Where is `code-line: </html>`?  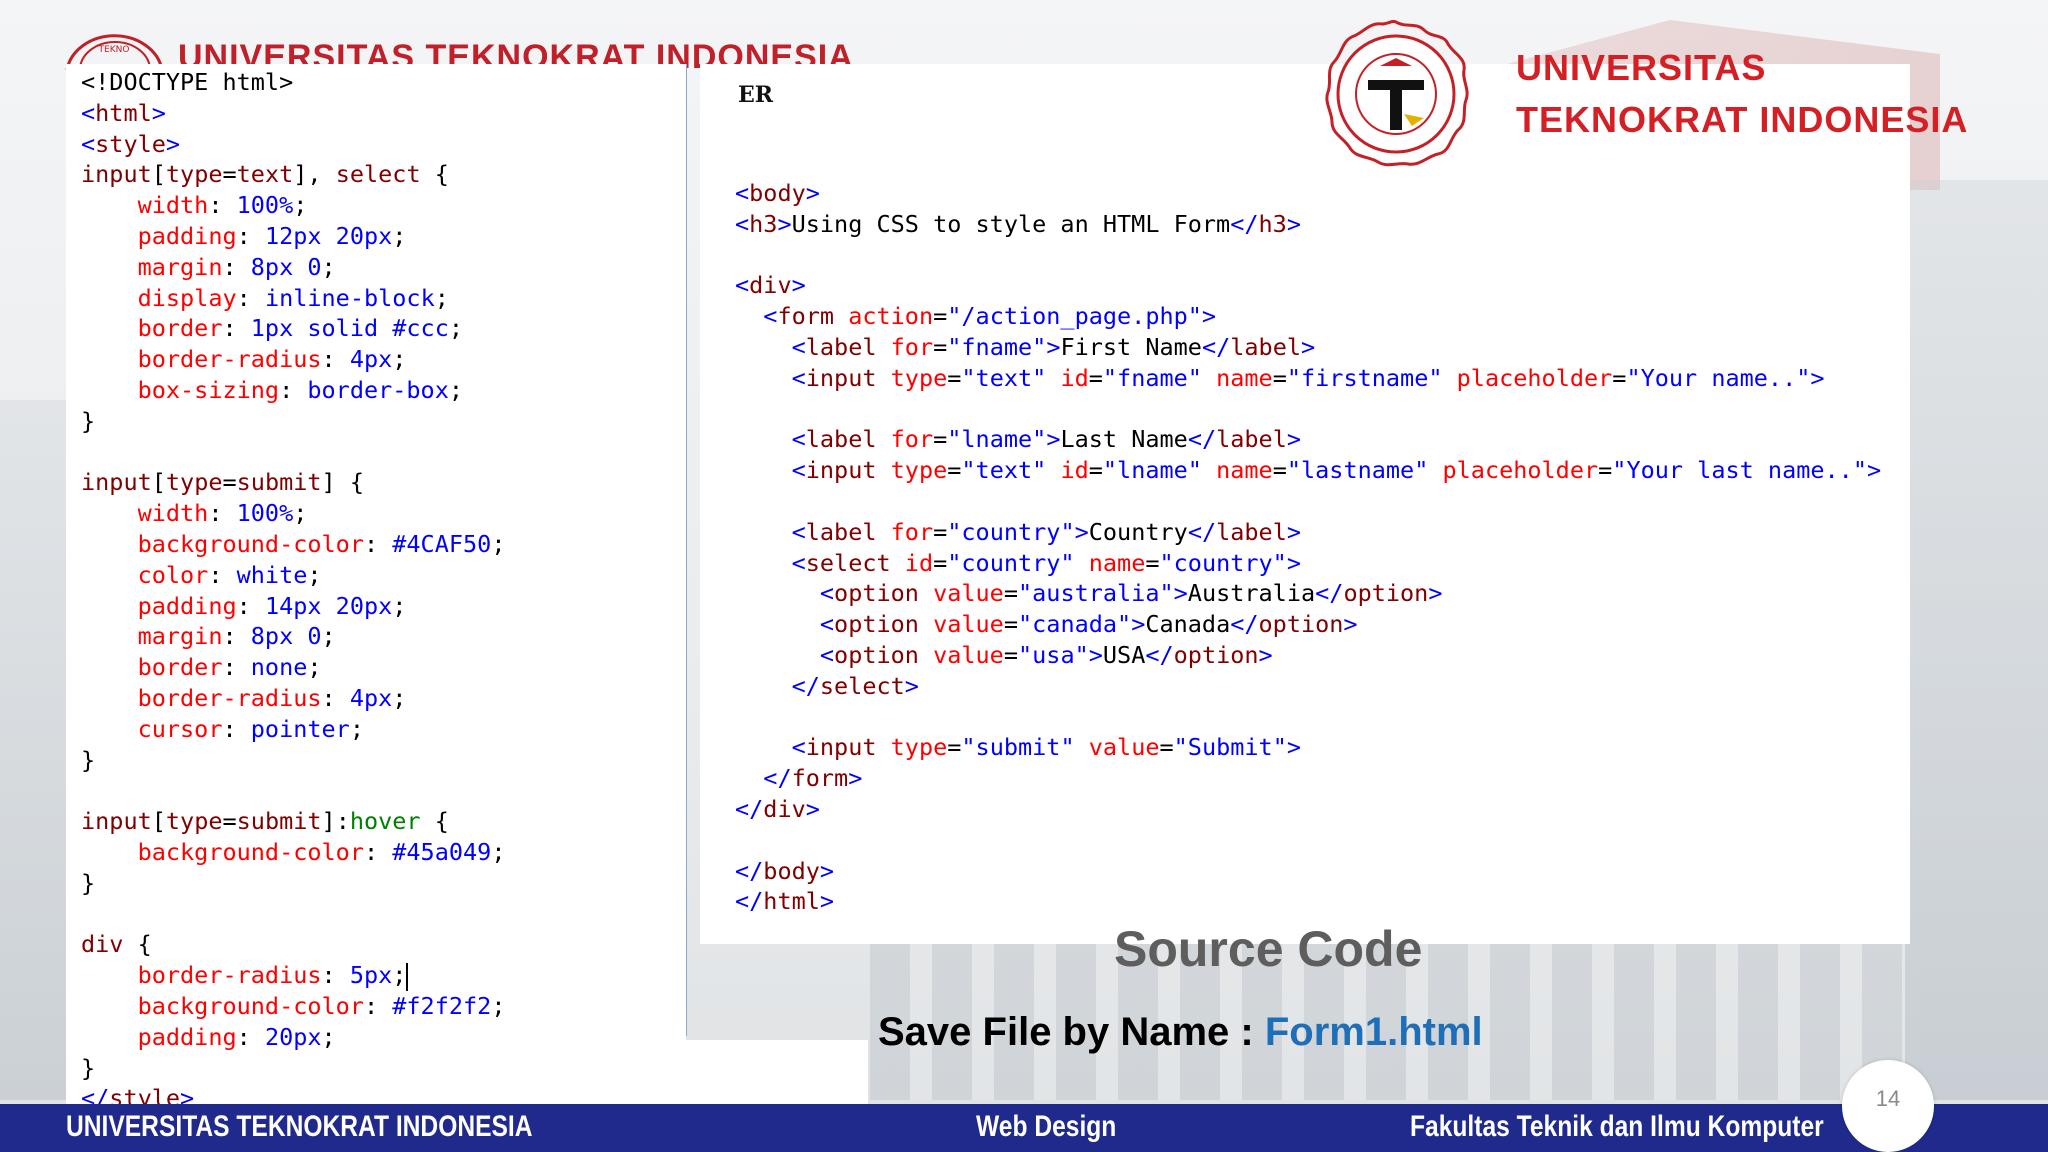 code-line: </html> is located at coordinates (1308, 901).